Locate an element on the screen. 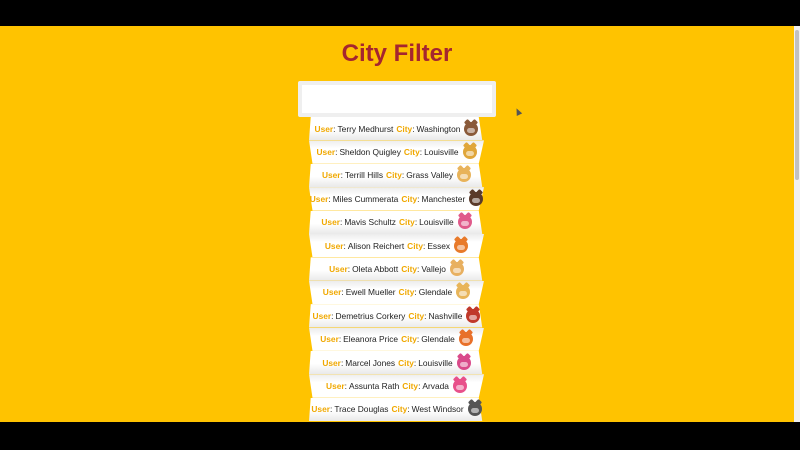  list-item-content: User: Eleanora Price City: Glendale is located at coordinates (396, 339).